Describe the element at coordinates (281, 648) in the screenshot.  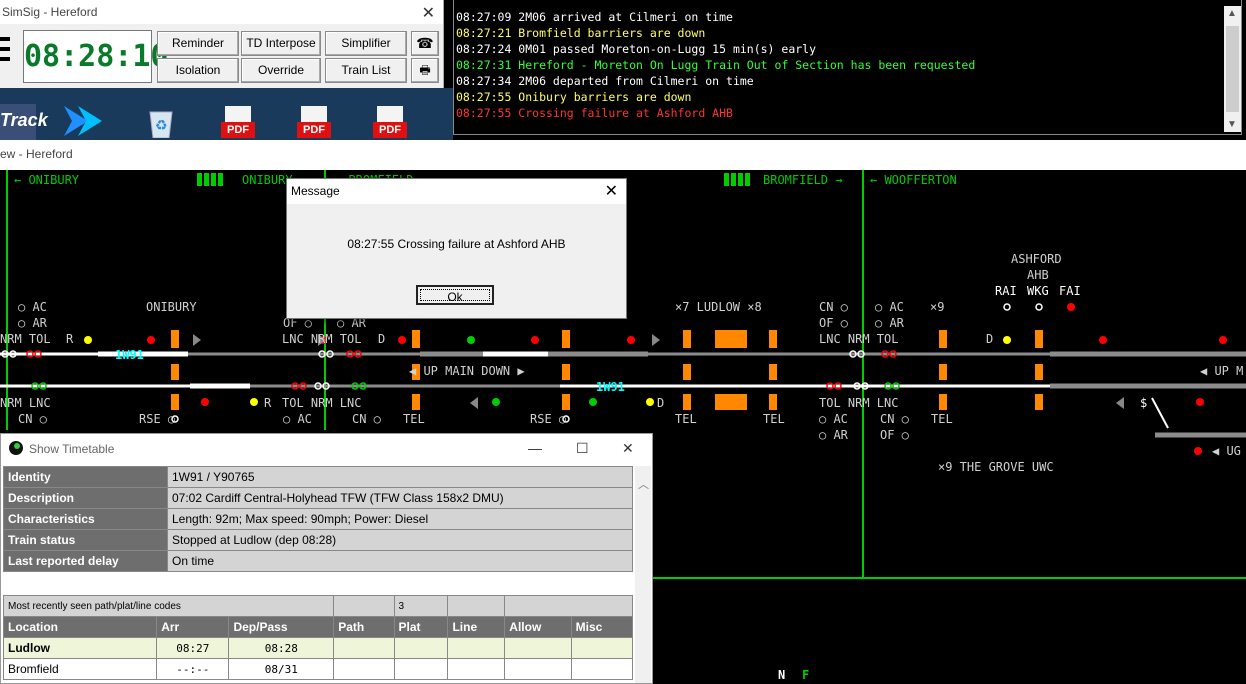
I see `dep-cell: 08:28` at that location.